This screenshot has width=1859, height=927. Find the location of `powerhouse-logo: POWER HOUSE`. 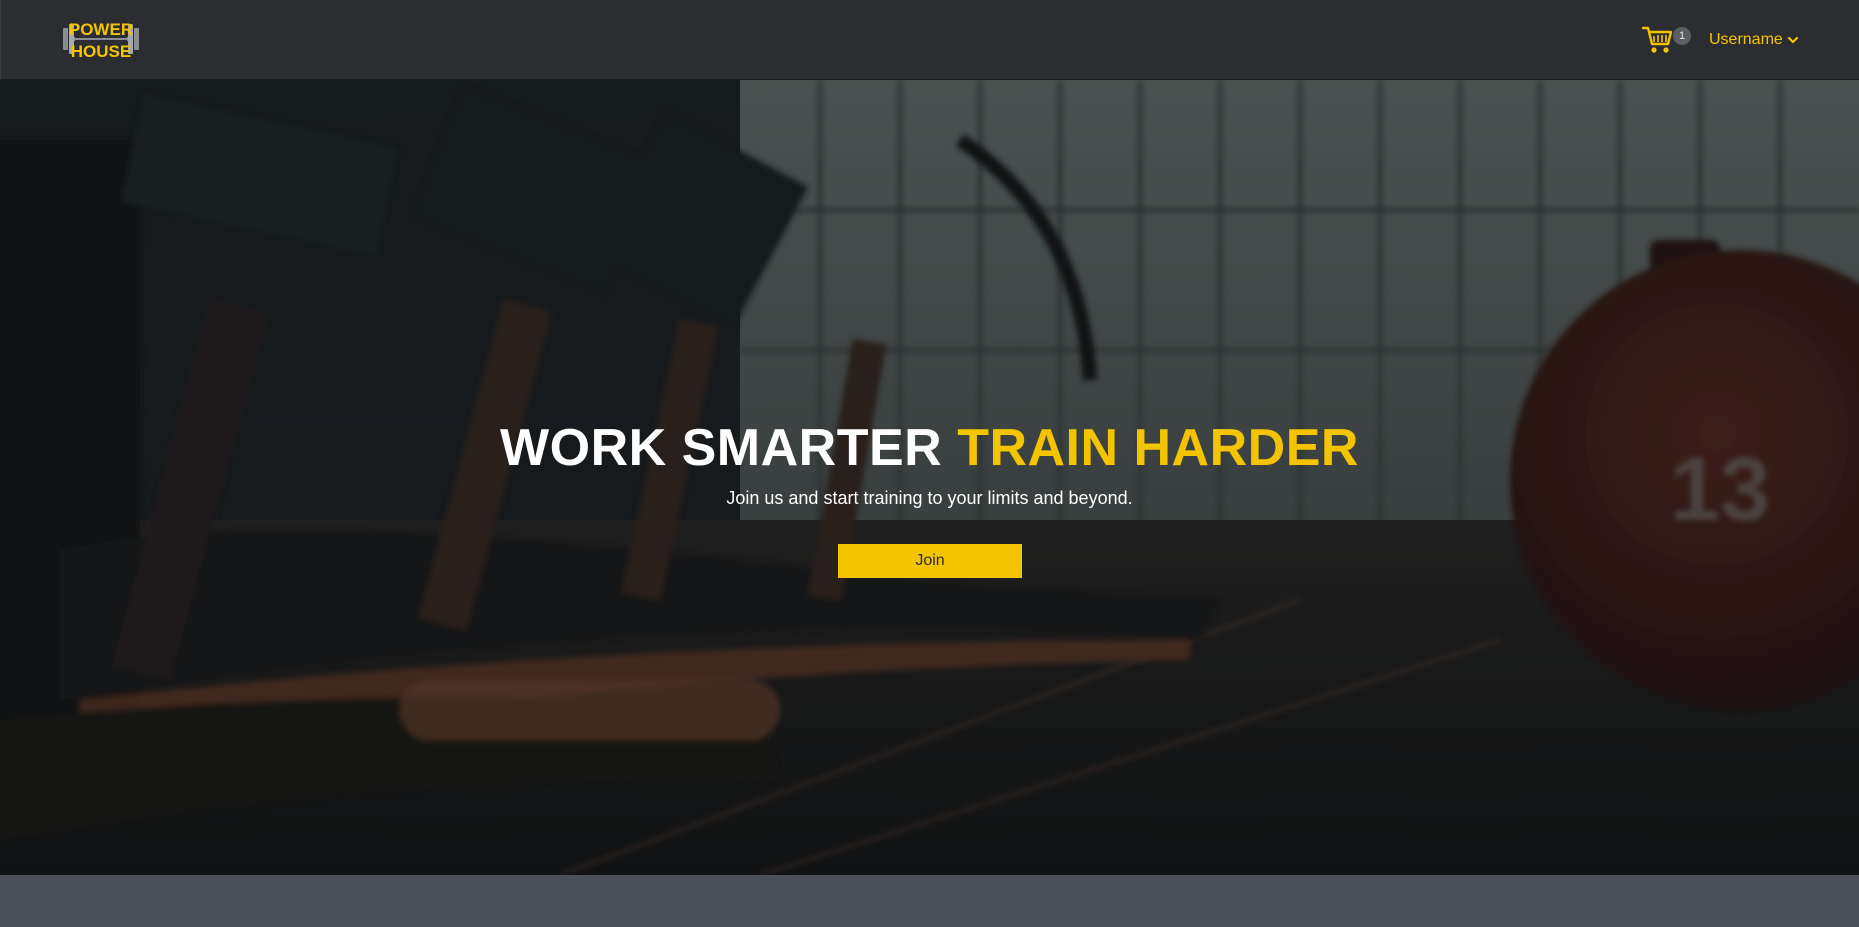

powerhouse-logo: POWER HOUSE is located at coordinates (101, 39).